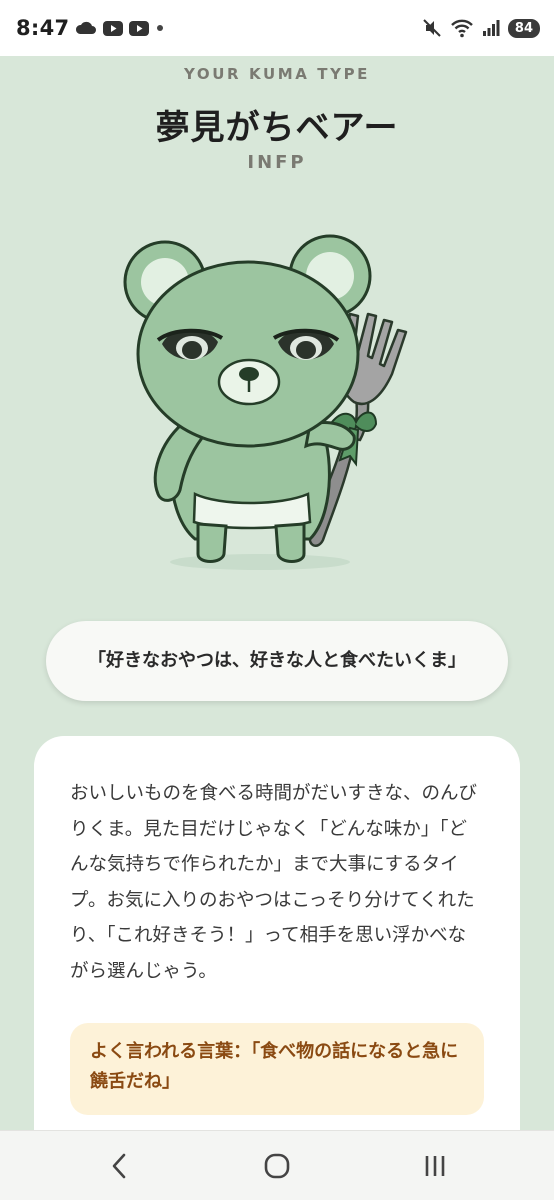 This screenshot has height=1200, width=554. Describe the element at coordinates (432, 28) in the screenshot. I see `mute-icon` at that location.